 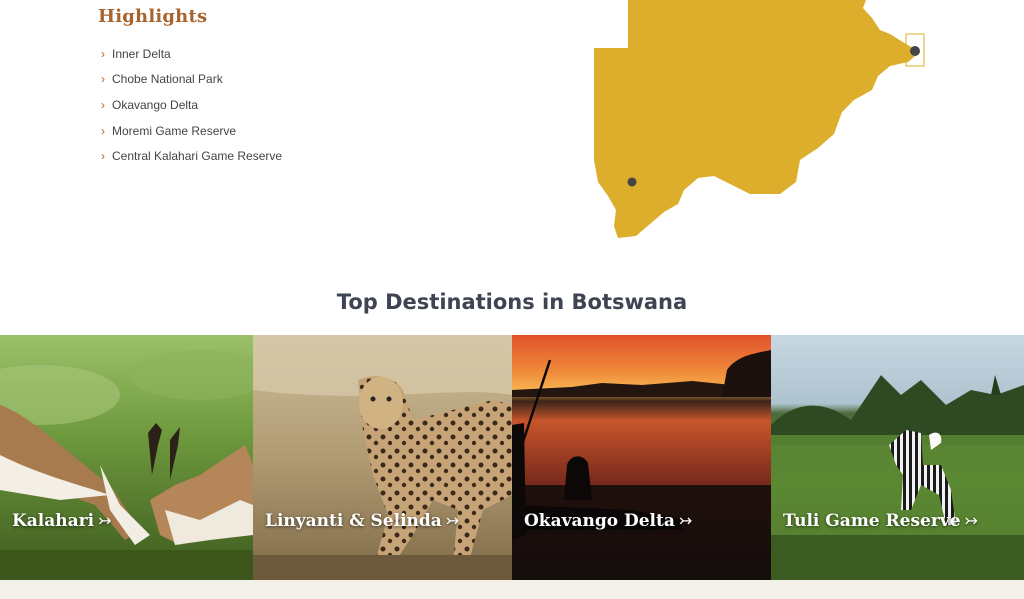 What do you see at coordinates (258, 54) in the screenshot?
I see `highlight-item-inner-delta: › Inner Delta` at bounding box center [258, 54].